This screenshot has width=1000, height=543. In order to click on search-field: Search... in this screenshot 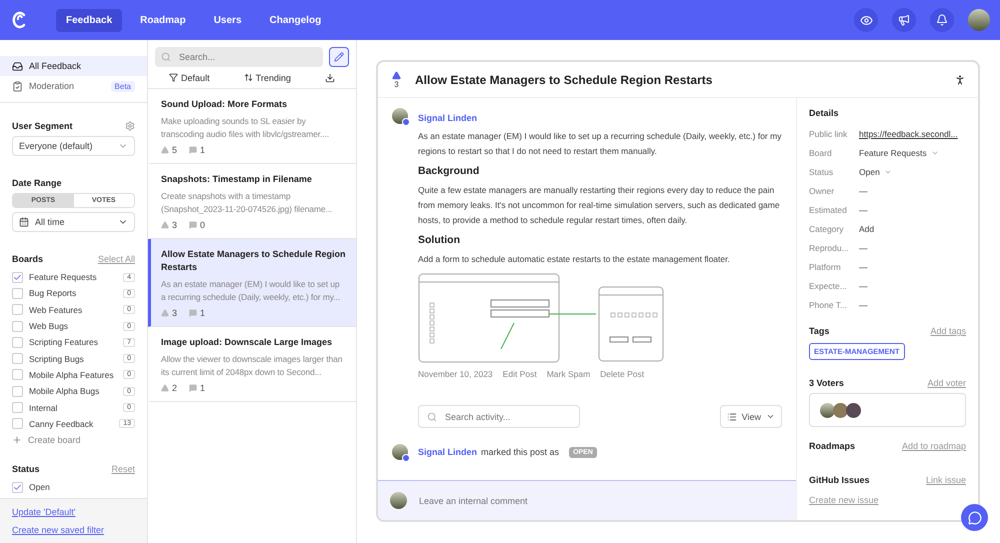, I will do `click(239, 57)`.